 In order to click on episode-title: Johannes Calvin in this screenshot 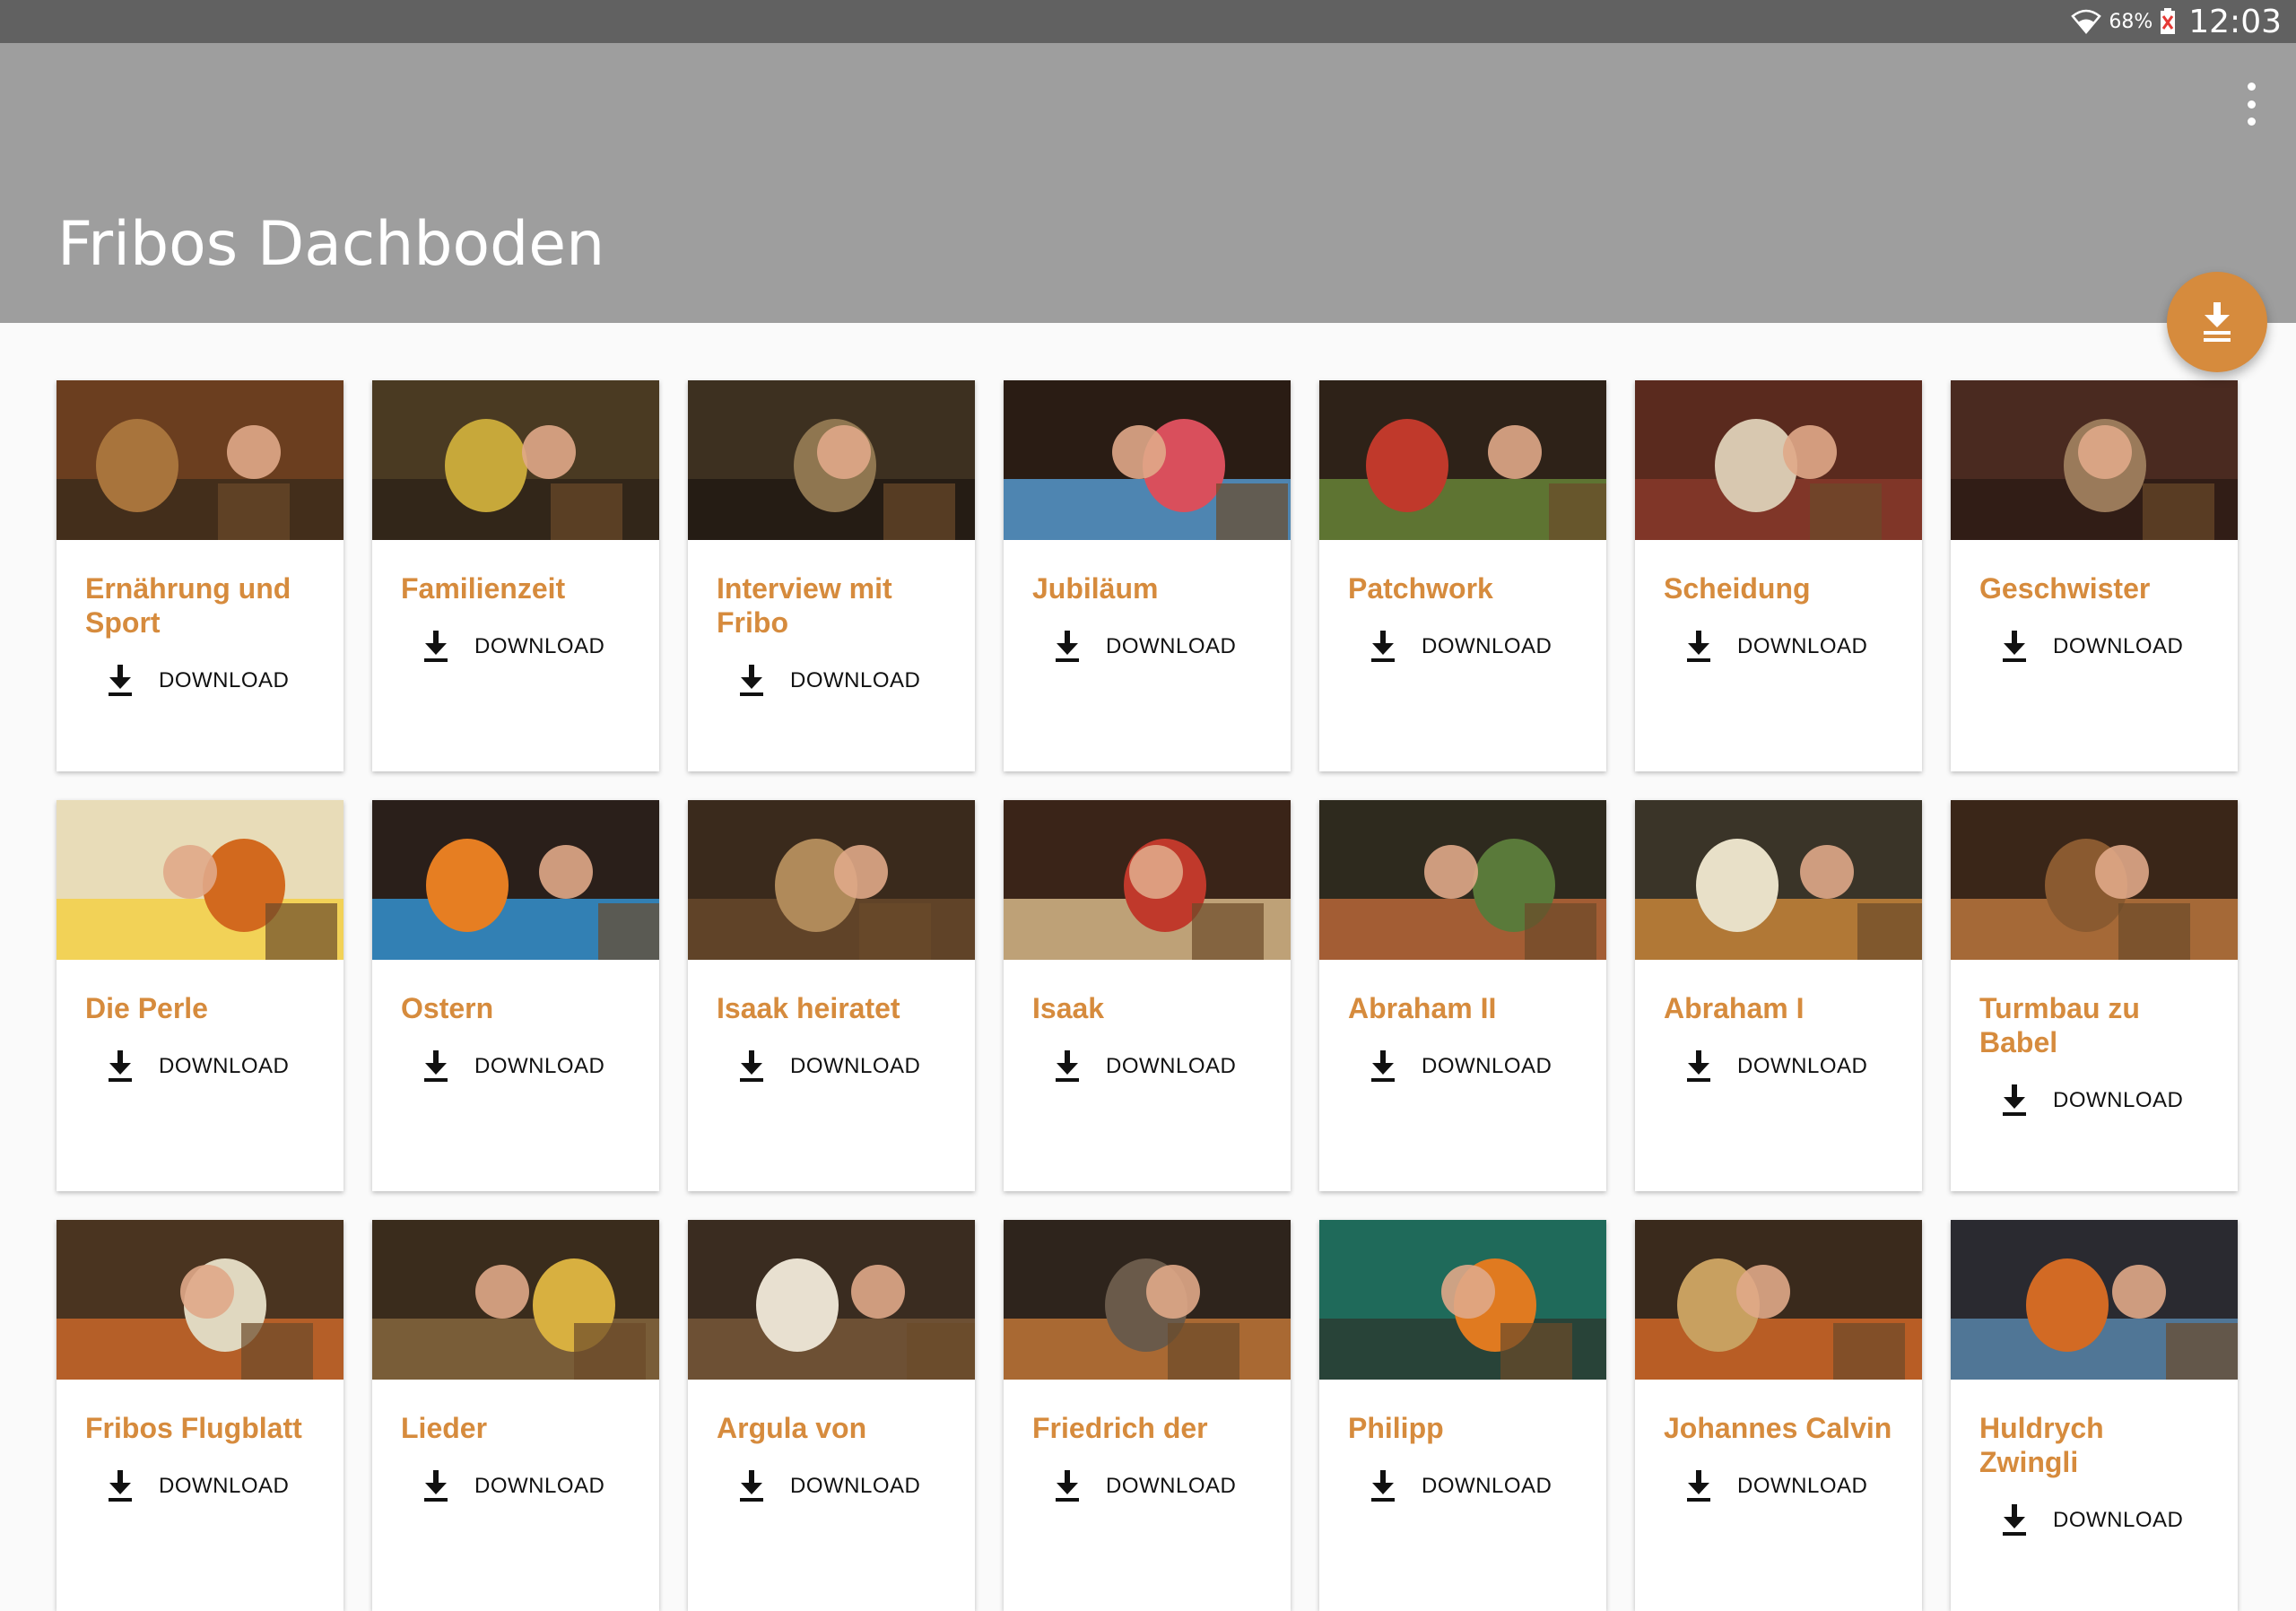, I will do `click(1778, 1428)`.